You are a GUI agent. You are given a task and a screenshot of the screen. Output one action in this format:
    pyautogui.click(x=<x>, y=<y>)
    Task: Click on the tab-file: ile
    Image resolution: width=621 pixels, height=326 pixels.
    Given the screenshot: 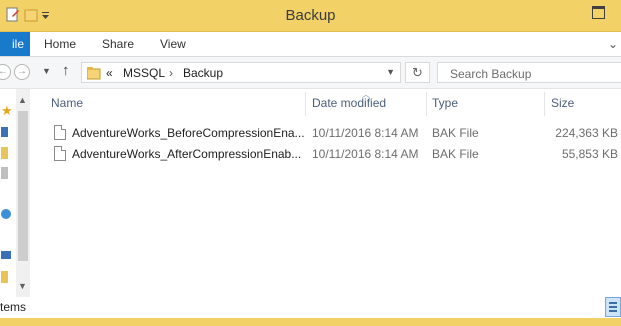 What is the action you would take?
    pyautogui.click(x=15, y=44)
    